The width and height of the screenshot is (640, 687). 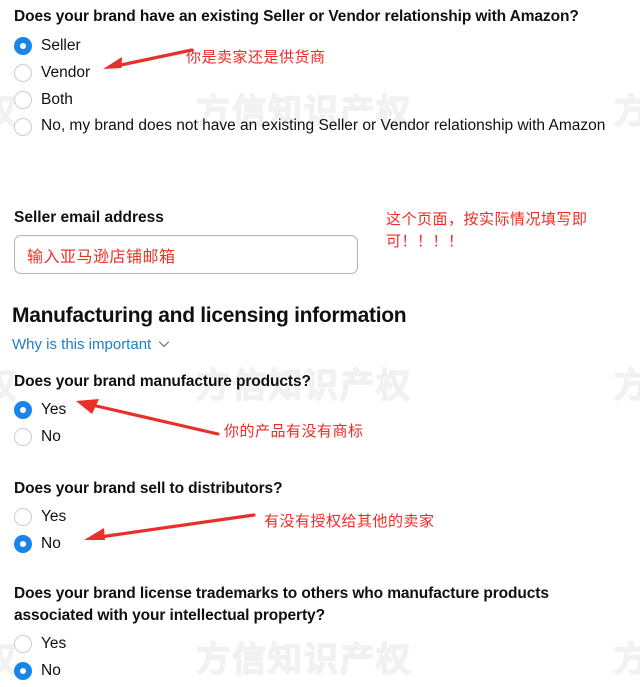 What do you see at coordinates (322, 657) in the screenshot?
I see `license-trademarks-radio-group: Yes No` at bounding box center [322, 657].